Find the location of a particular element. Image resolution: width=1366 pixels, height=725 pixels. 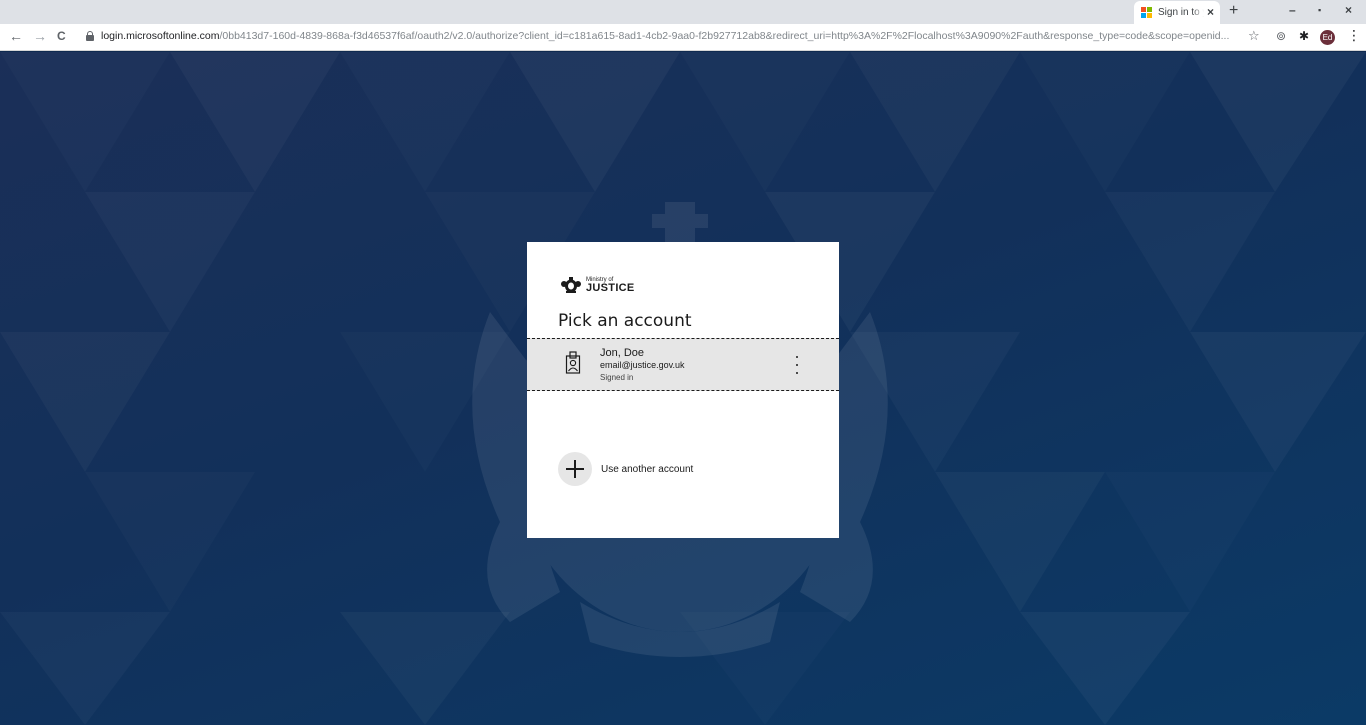

logo-justice-text: JUSTICE is located at coordinates (610, 287).